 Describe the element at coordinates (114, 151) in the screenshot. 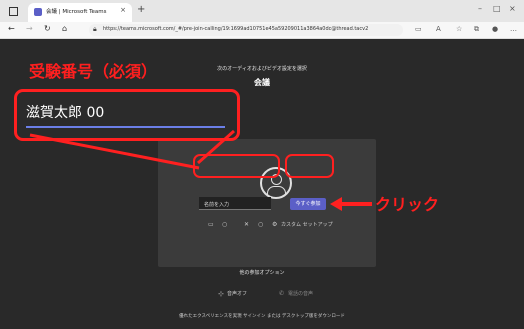

I see `pointer-line-lower` at that location.